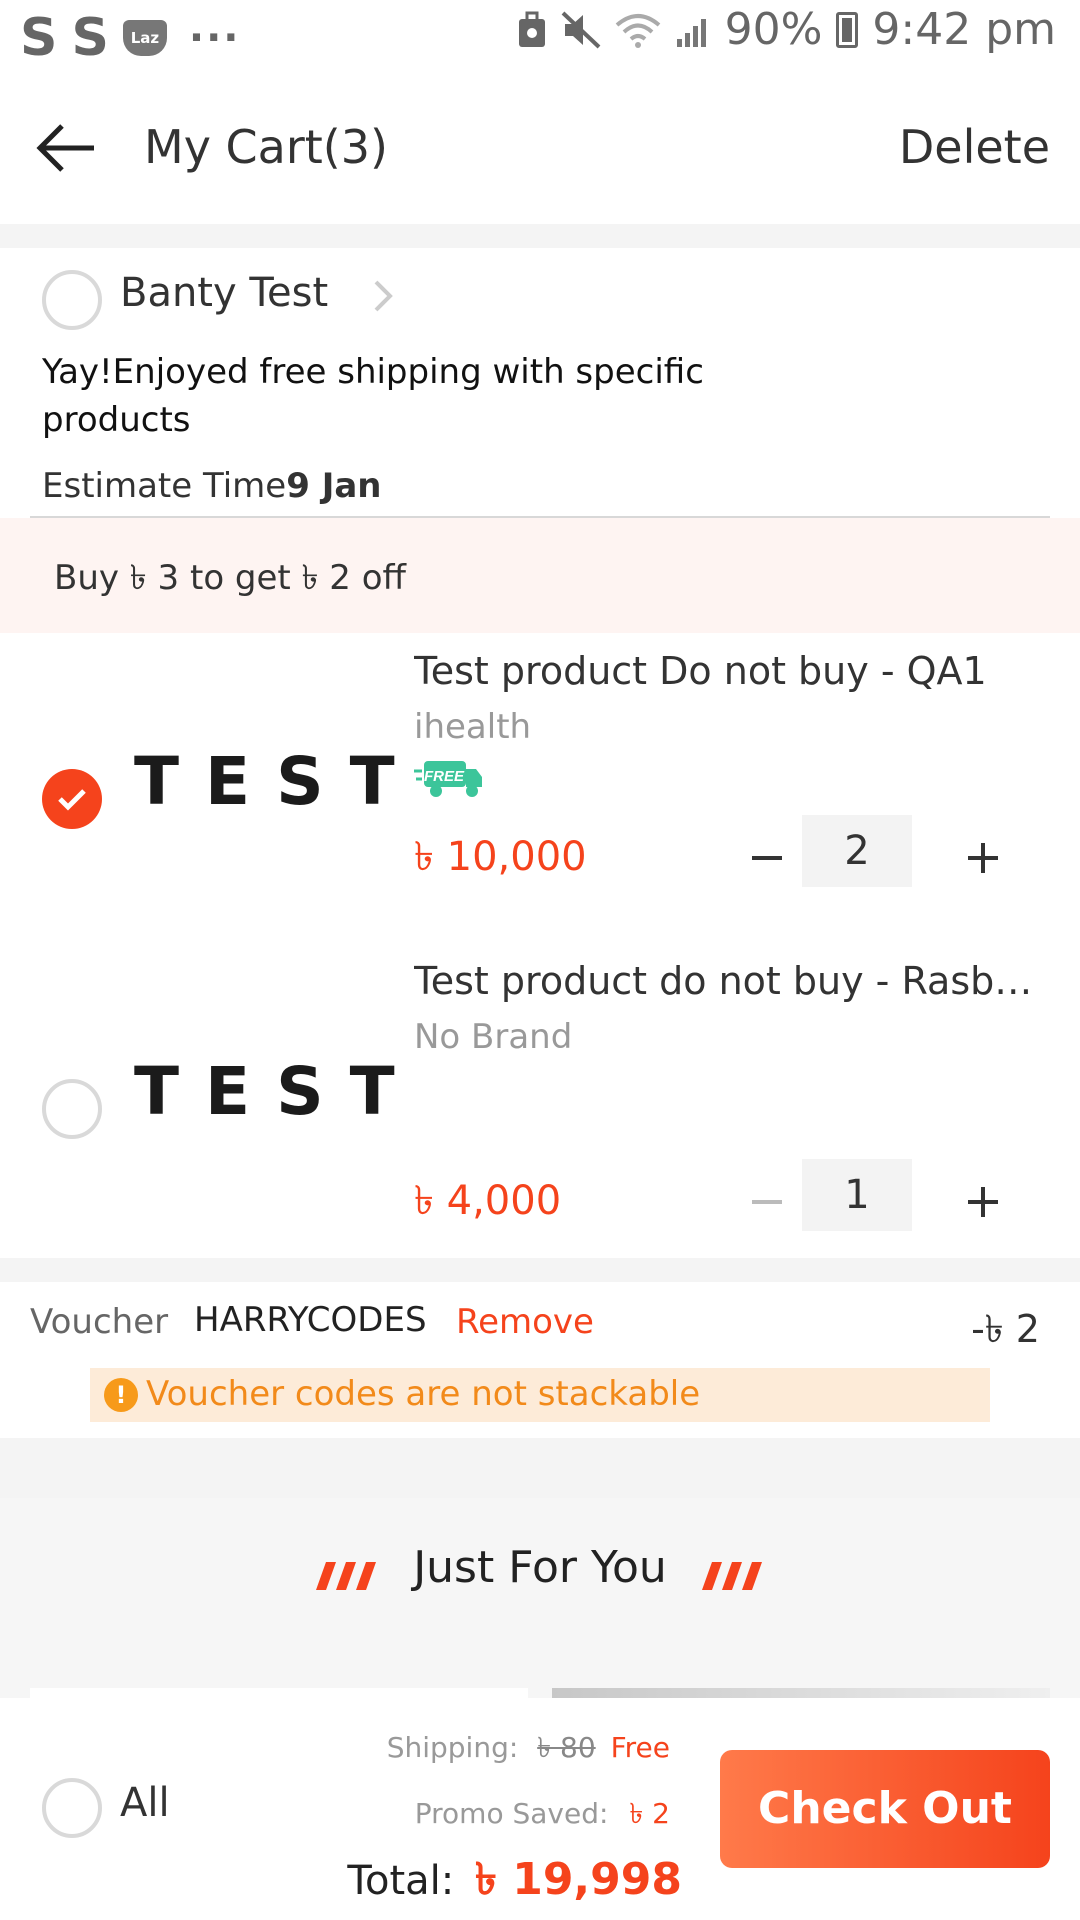 The width and height of the screenshot is (1080, 1920). I want to click on product-price: ৳ 4,000, so click(488, 1201).